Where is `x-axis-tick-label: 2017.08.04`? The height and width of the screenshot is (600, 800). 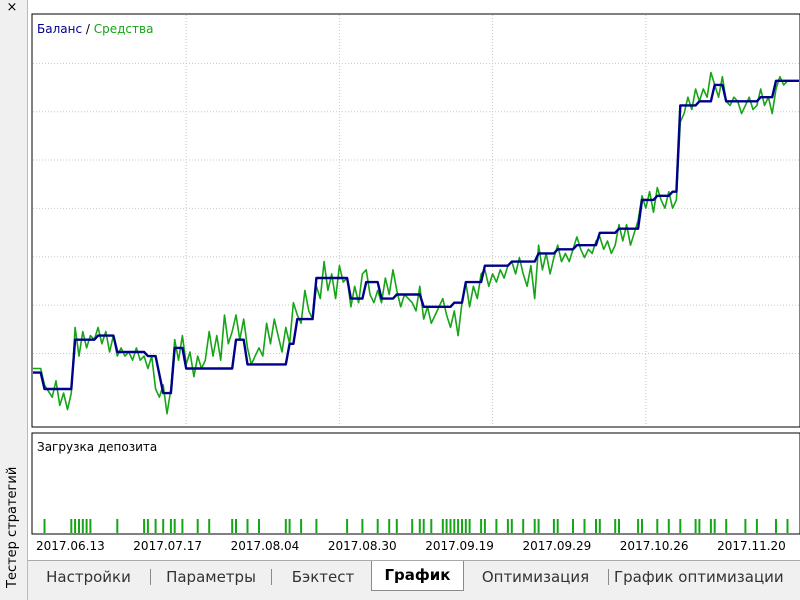 x-axis-tick-label: 2017.08.04 is located at coordinates (265, 546).